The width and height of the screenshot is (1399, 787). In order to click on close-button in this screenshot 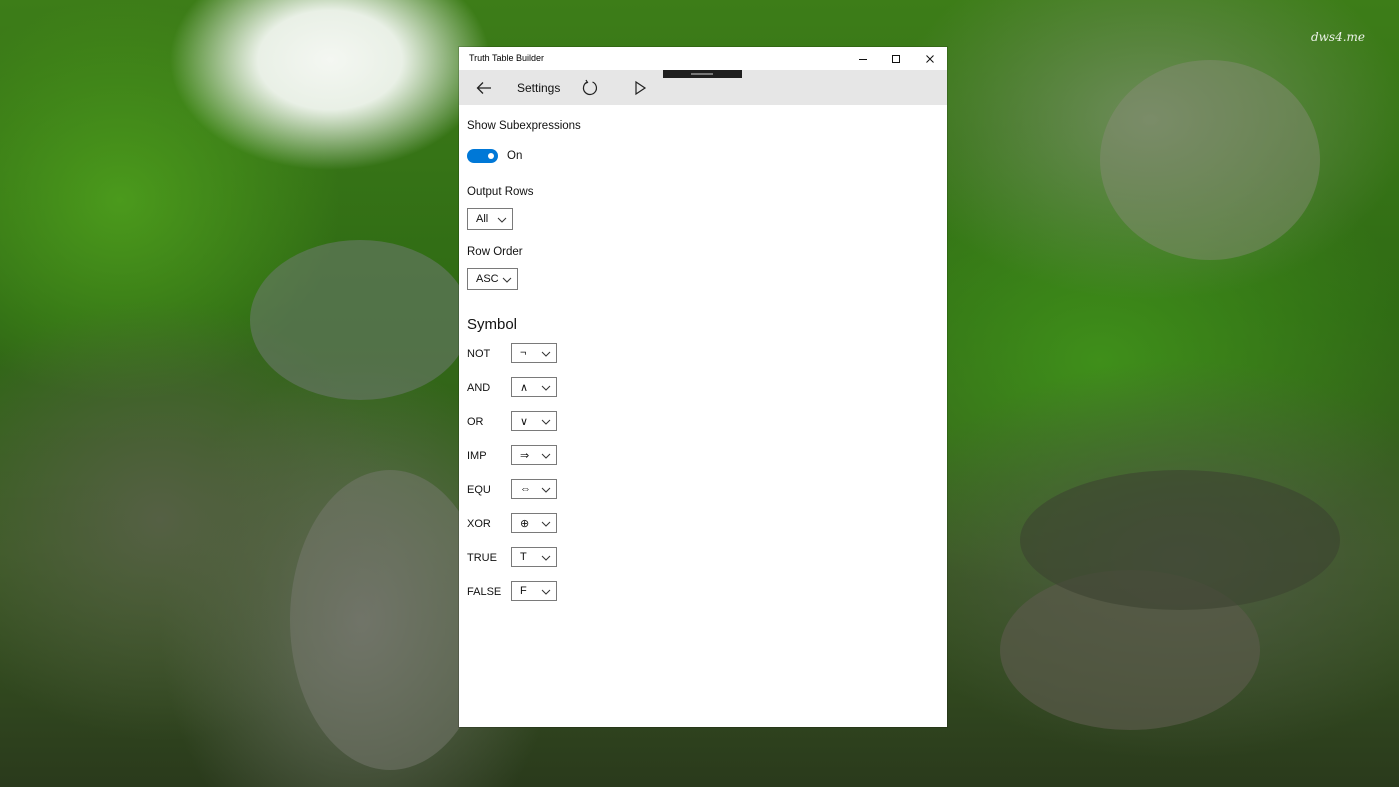, I will do `click(929, 58)`.